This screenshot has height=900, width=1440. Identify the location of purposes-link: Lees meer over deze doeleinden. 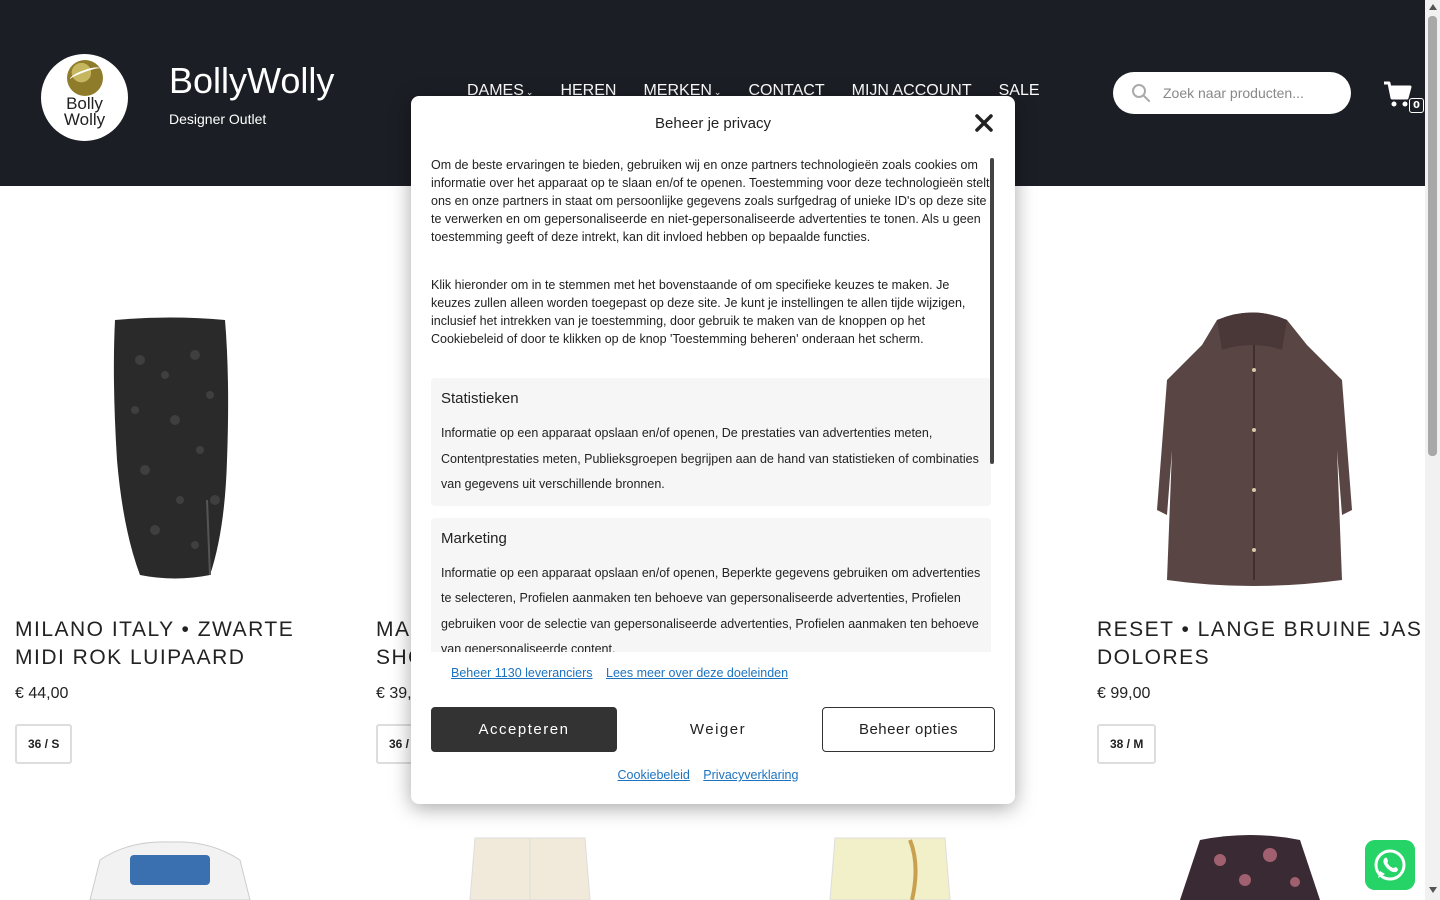
(697, 673).